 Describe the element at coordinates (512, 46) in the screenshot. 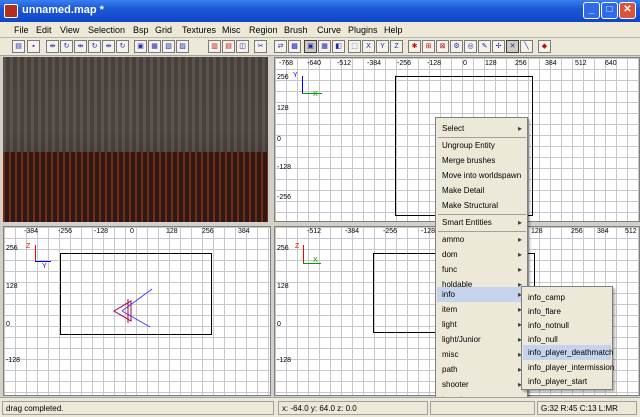

I see `vertex-edit-icon: ✕` at that location.